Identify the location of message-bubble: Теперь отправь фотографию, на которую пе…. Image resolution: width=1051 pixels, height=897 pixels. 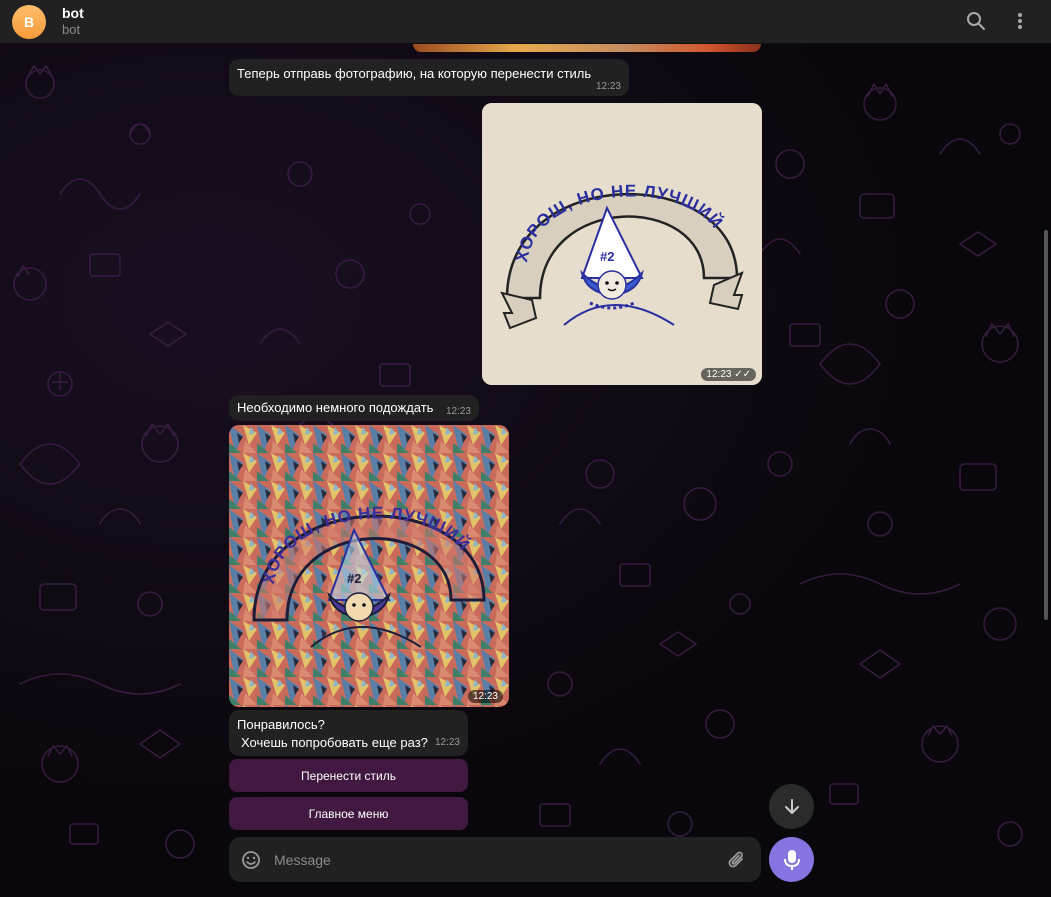
(429, 77).